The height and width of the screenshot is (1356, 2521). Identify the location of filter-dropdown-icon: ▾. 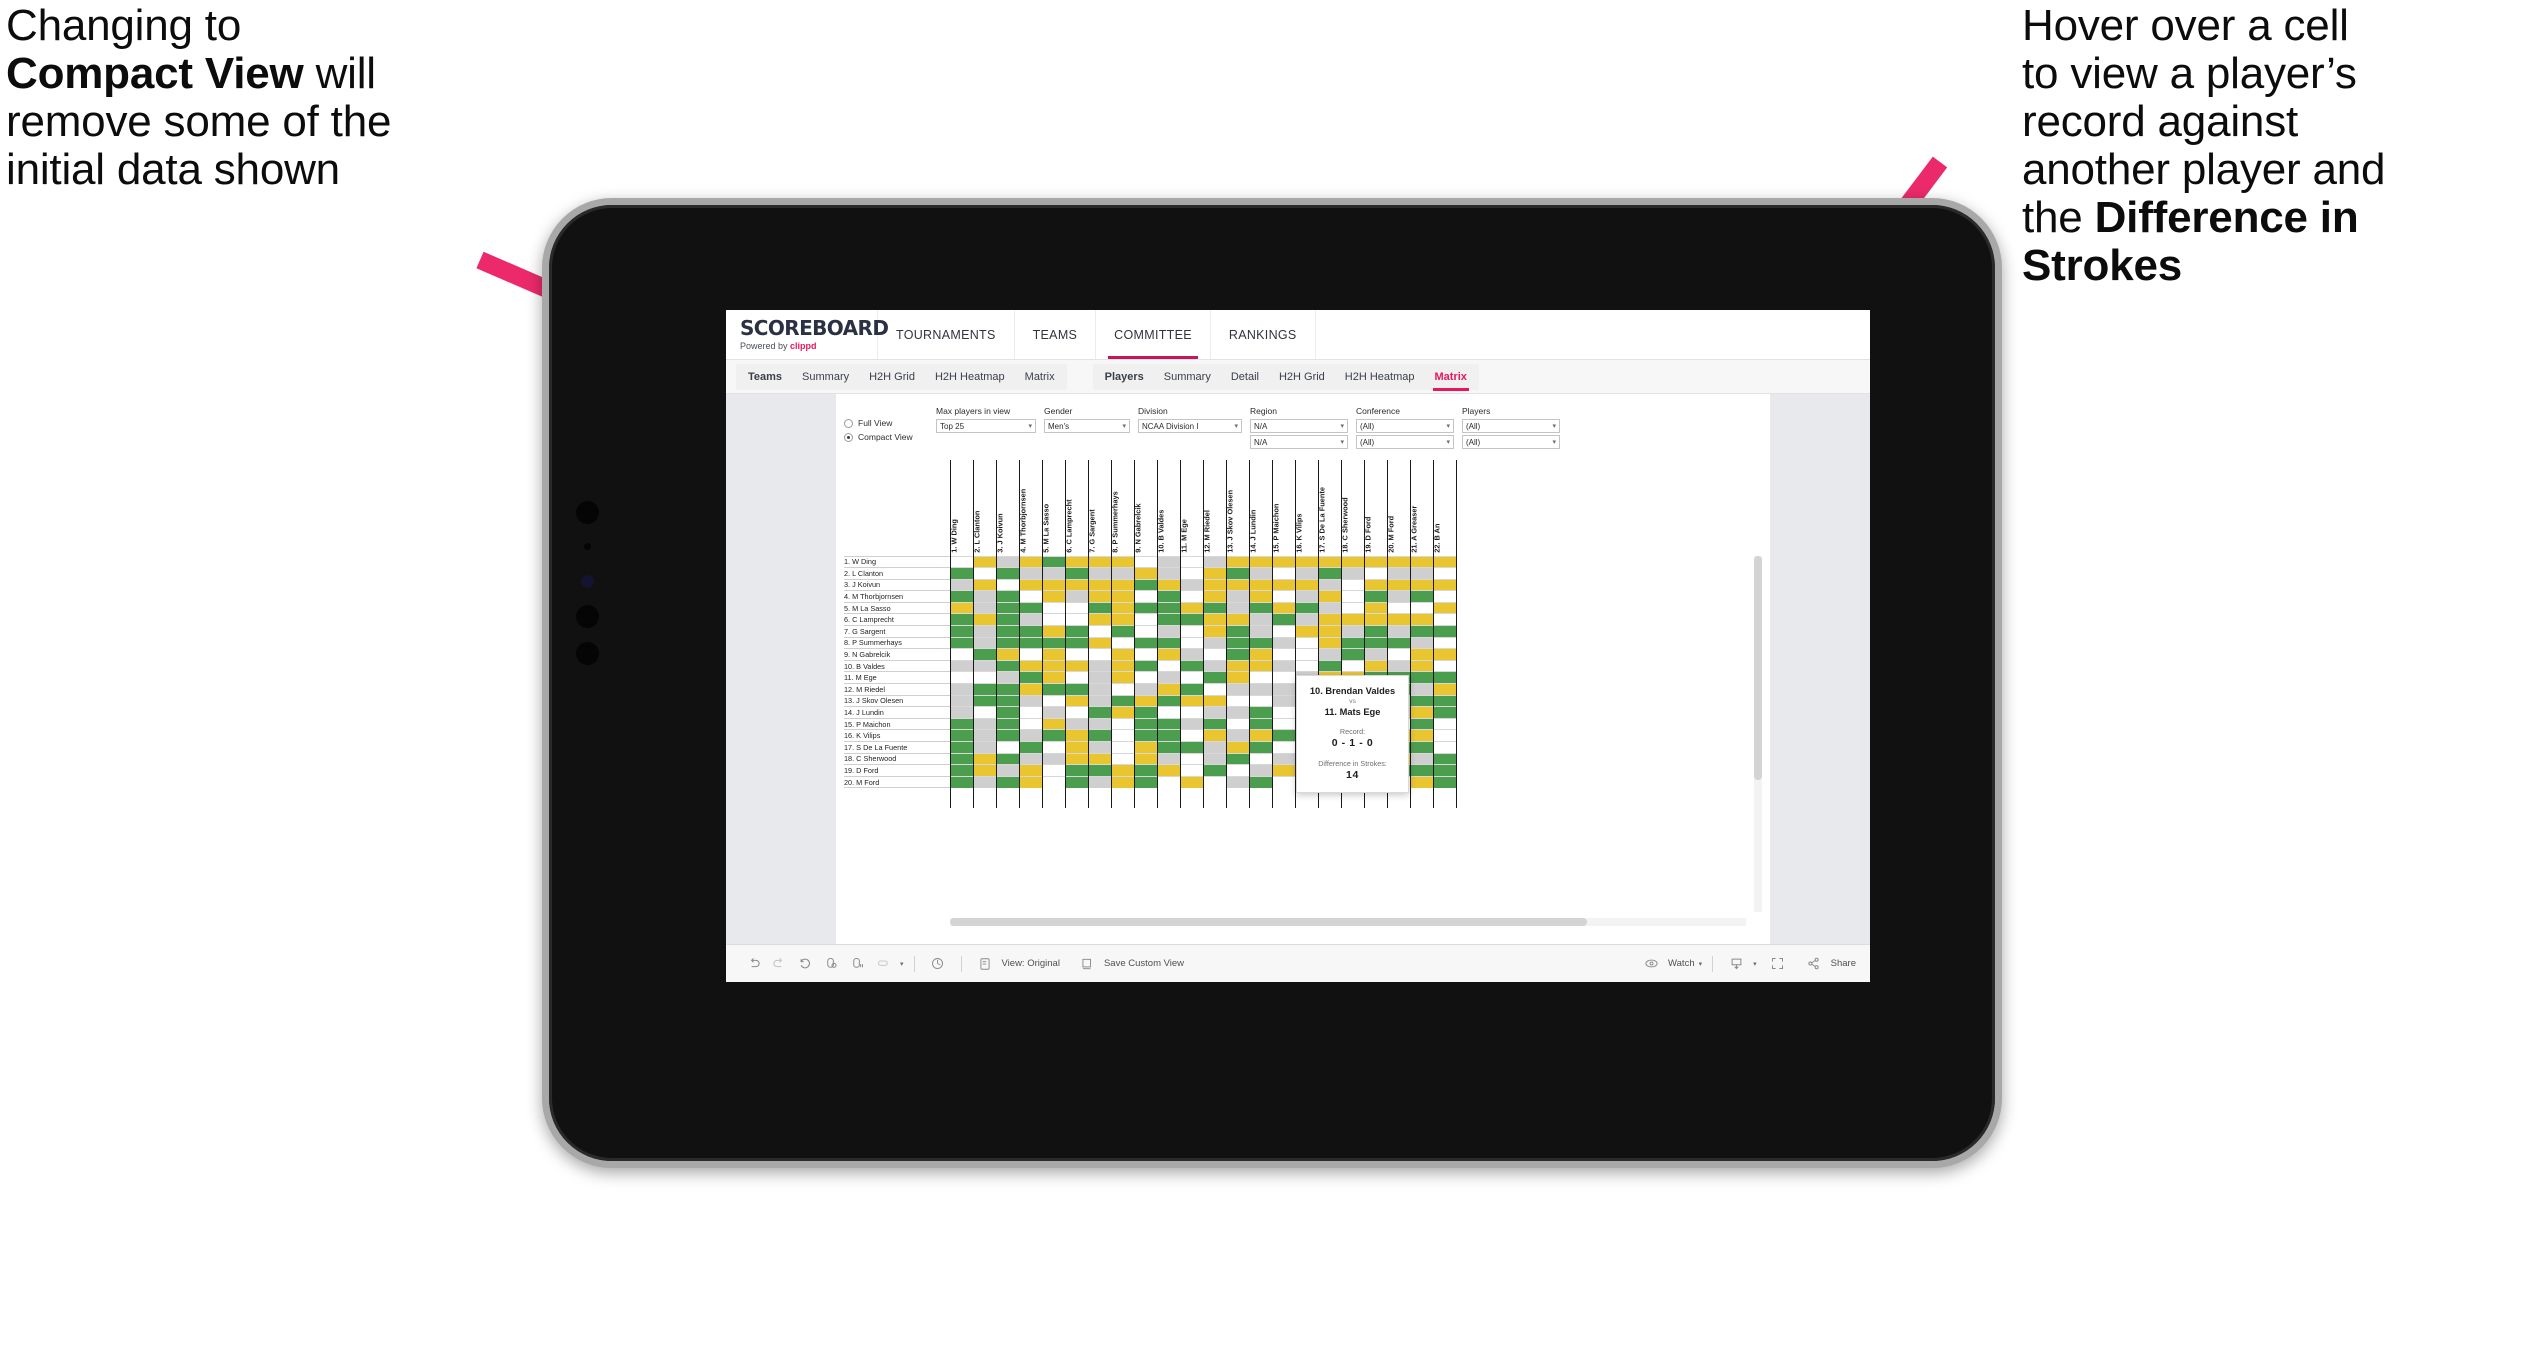
(887, 963).